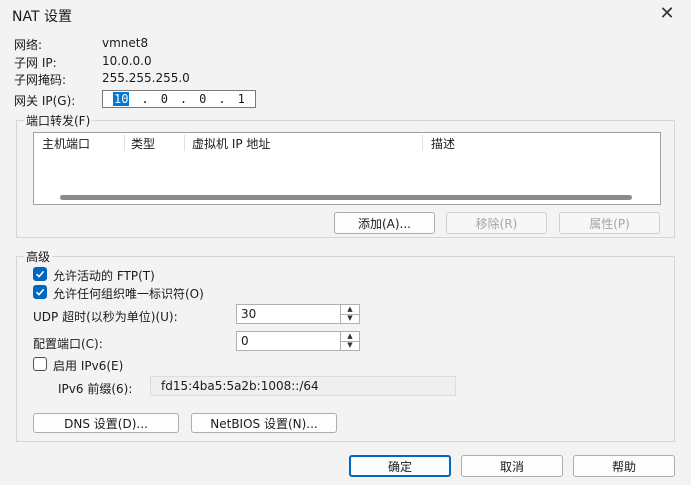 Image resolution: width=691 pixels, height=485 pixels. Describe the element at coordinates (347, 168) in the screenshot. I see `port-forwarding-table: 主机端口 类型 虚拟机 IP 地址 描述` at that location.